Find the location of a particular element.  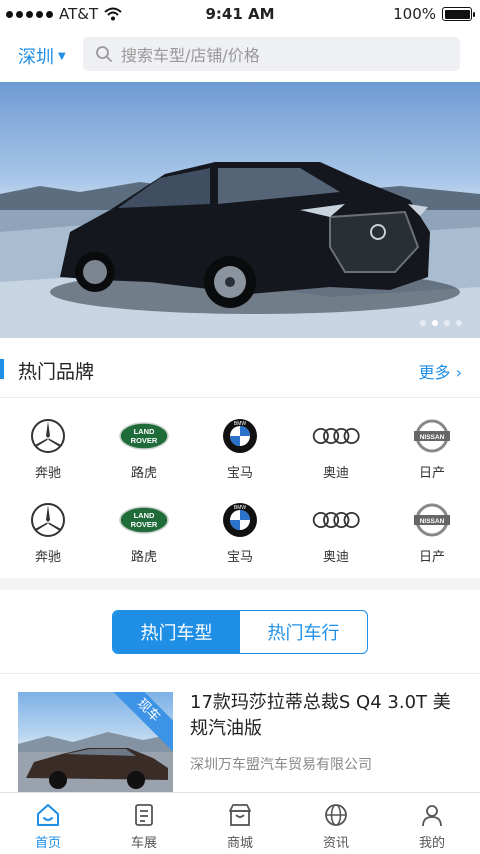

user-icon is located at coordinates (432, 816).